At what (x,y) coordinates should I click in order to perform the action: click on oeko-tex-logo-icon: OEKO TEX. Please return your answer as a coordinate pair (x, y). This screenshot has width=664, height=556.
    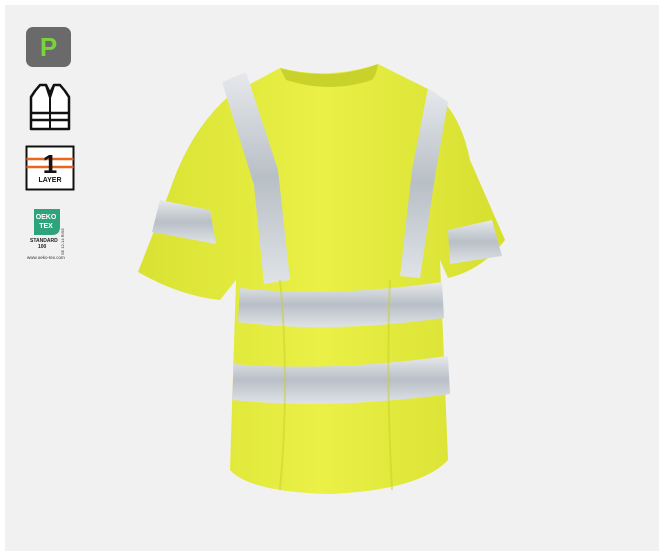
    Looking at the image, I should click on (47, 222).